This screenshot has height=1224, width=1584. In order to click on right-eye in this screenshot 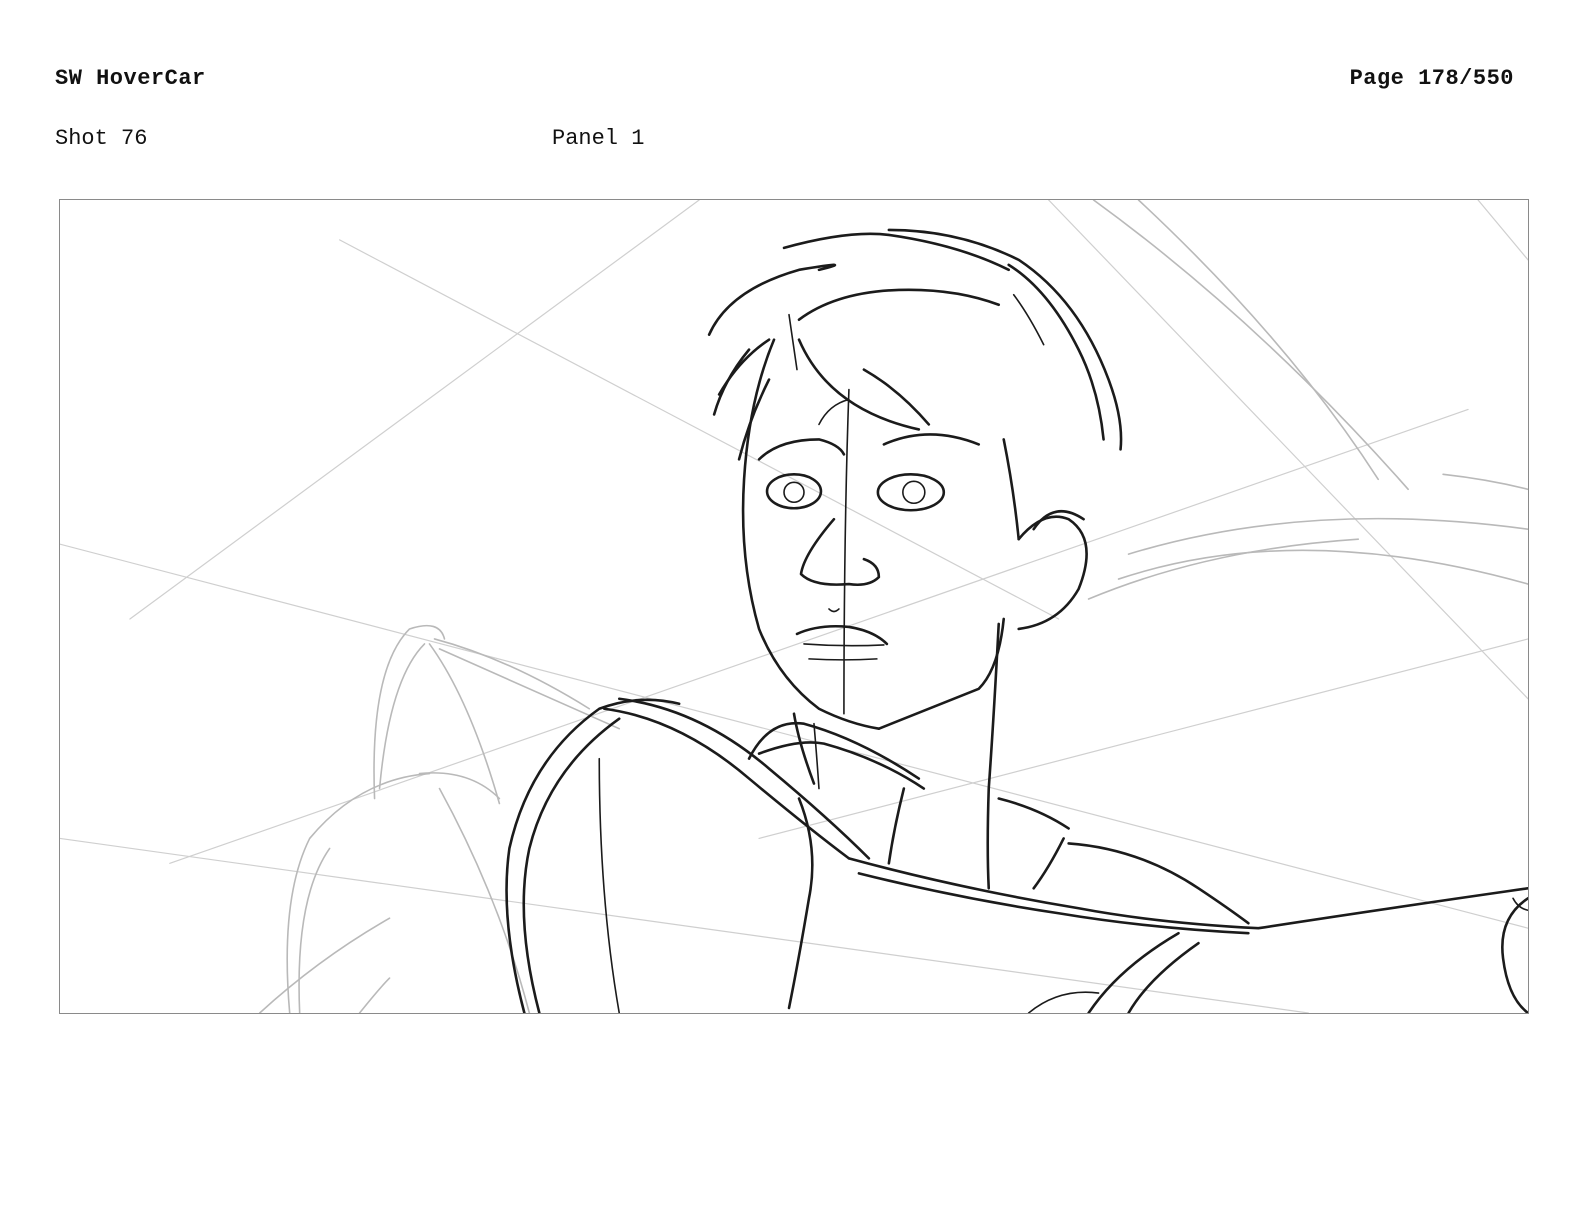, I will do `click(911, 492)`.